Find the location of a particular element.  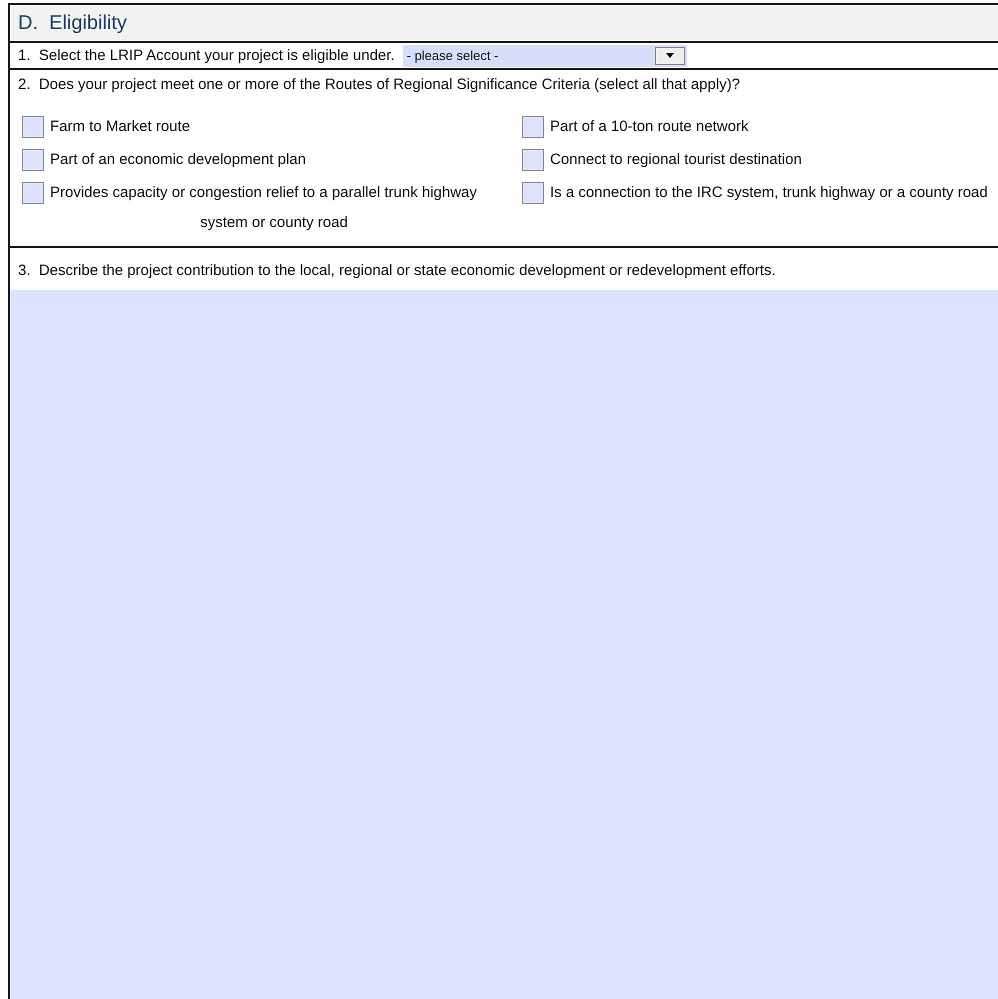

question-label: 1. Select the LRIP Account your project is eligible under. is located at coordinates (206, 55).